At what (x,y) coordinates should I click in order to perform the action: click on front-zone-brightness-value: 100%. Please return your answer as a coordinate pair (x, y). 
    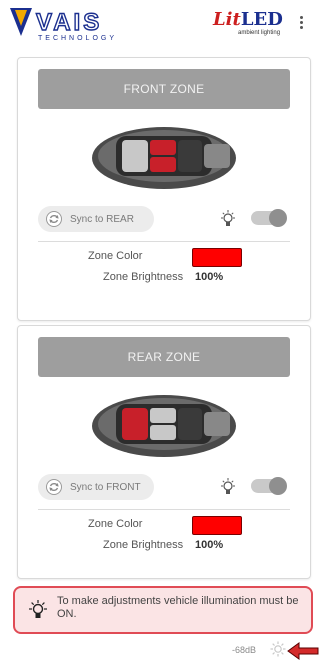
    Looking at the image, I should click on (209, 277).